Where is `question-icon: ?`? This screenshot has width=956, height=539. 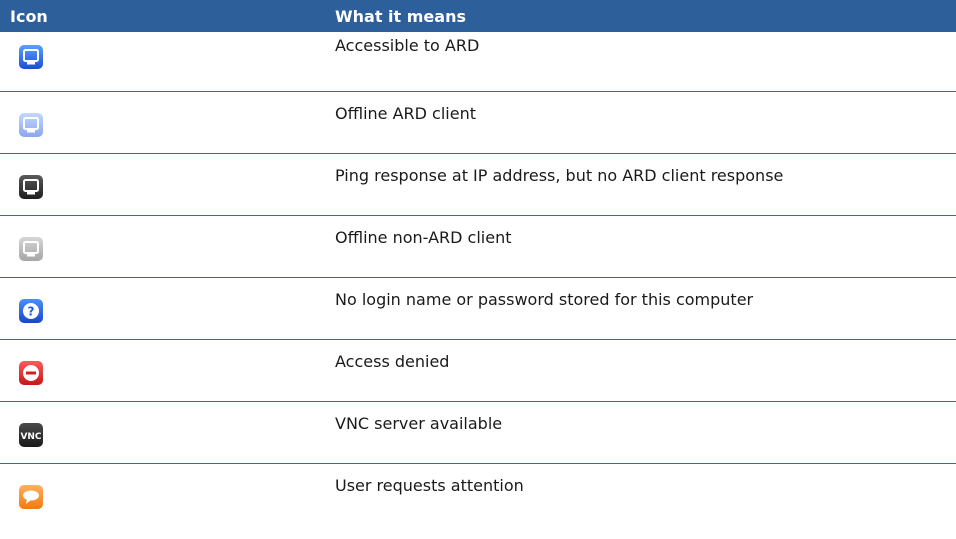 question-icon: ? is located at coordinates (31, 311).